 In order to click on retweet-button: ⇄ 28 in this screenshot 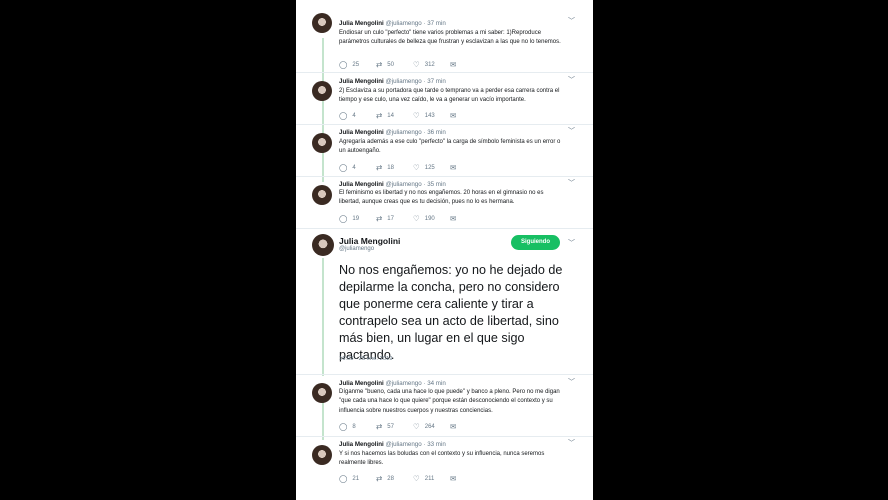, I will do `click(394, 478)`.